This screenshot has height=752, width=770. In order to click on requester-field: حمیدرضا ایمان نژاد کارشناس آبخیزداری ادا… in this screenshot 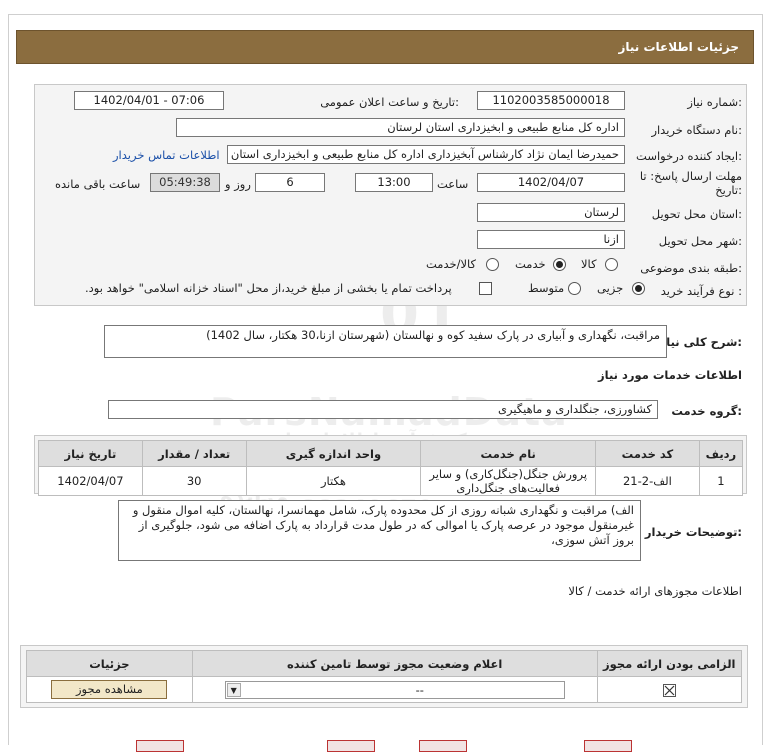, I will do `click(426, 154)`.